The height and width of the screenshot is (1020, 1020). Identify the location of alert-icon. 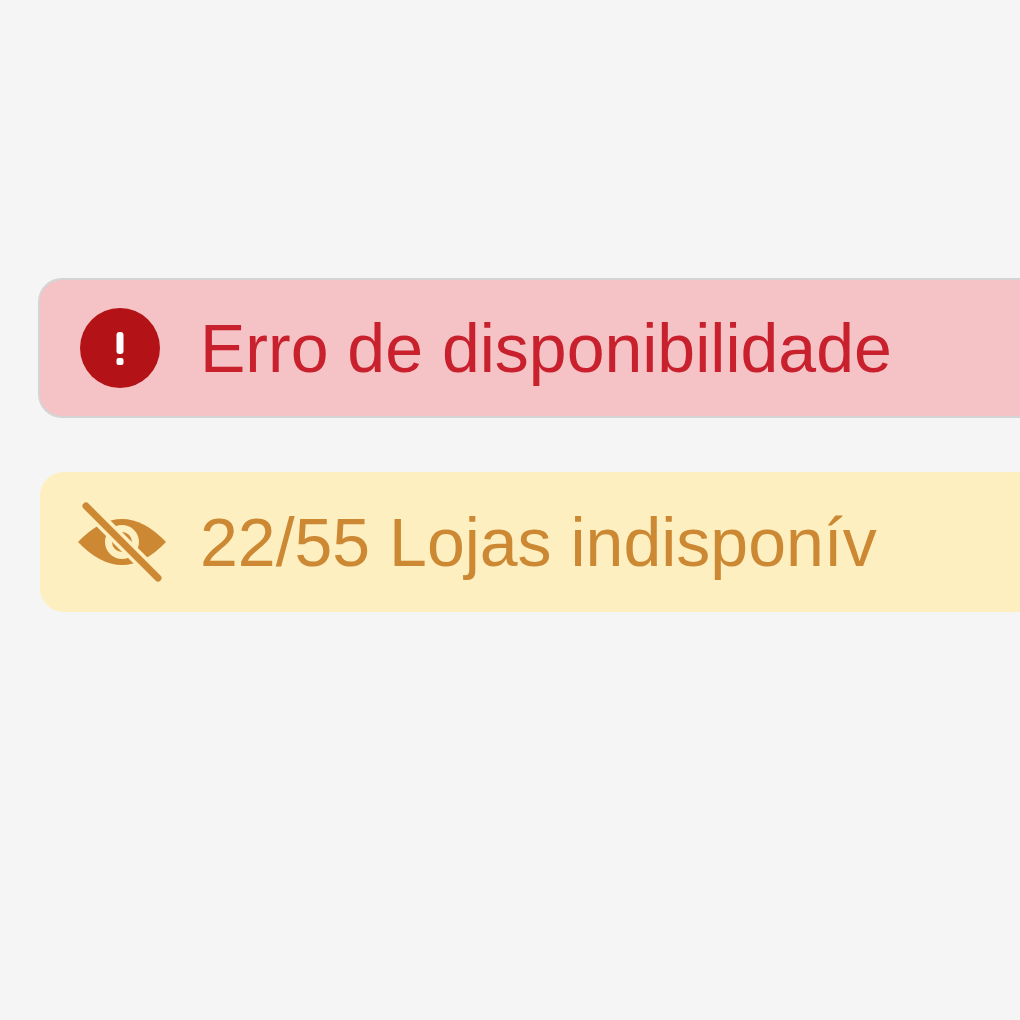
(120, 348).